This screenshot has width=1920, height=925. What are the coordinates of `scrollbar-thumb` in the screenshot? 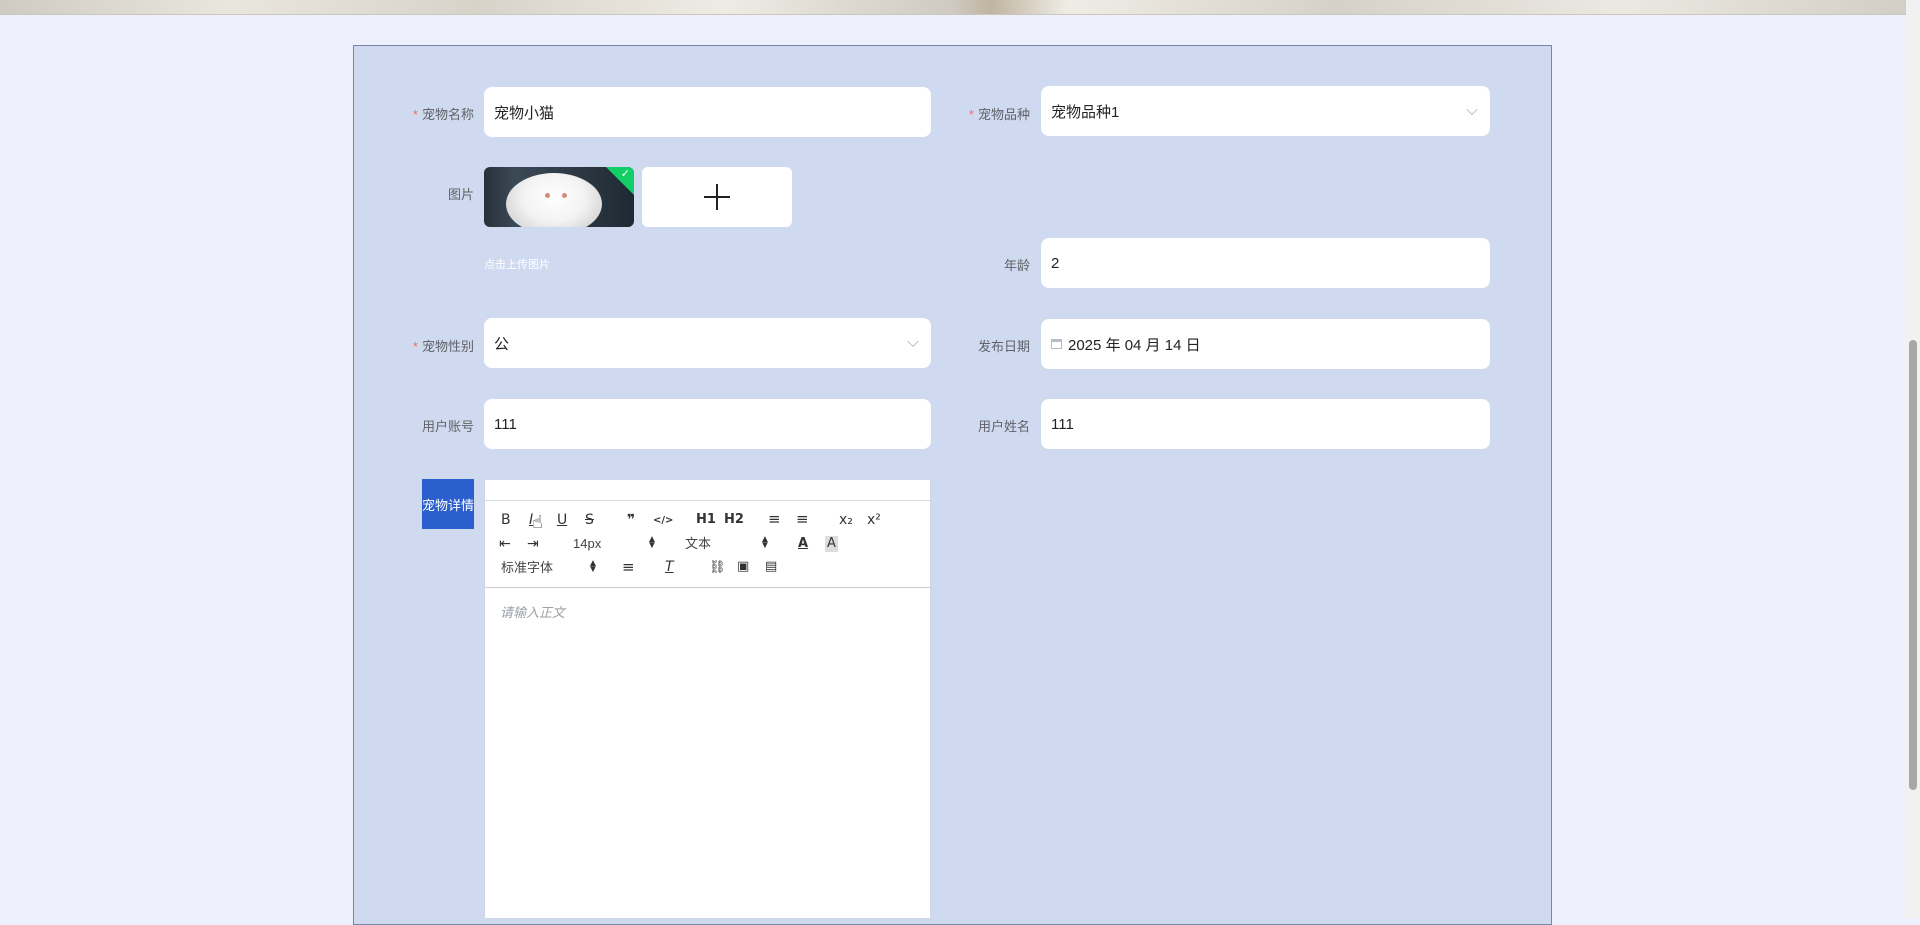 It's located at (1913, 565).